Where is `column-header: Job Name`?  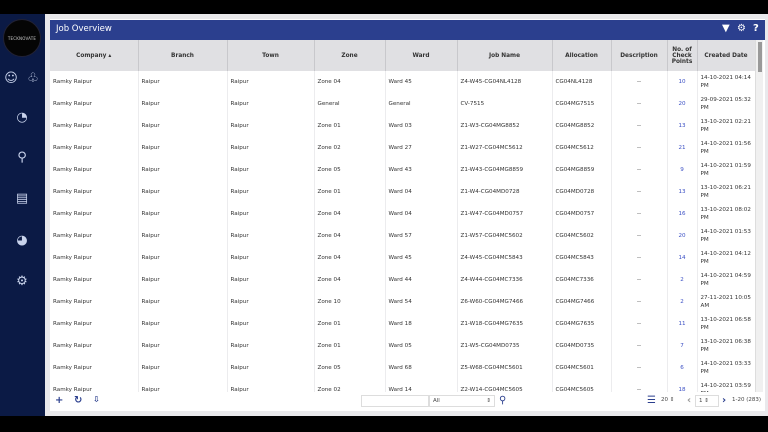 column-header: Job Name is located at coordinates (505, 55).